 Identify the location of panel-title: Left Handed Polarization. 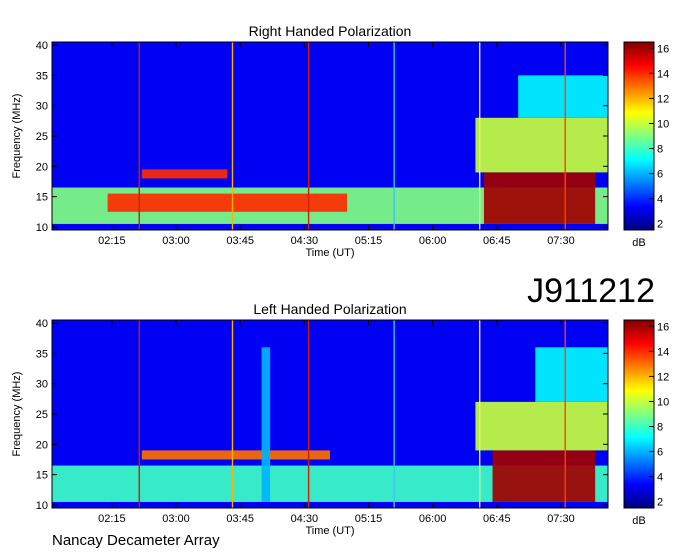
(329, 309).